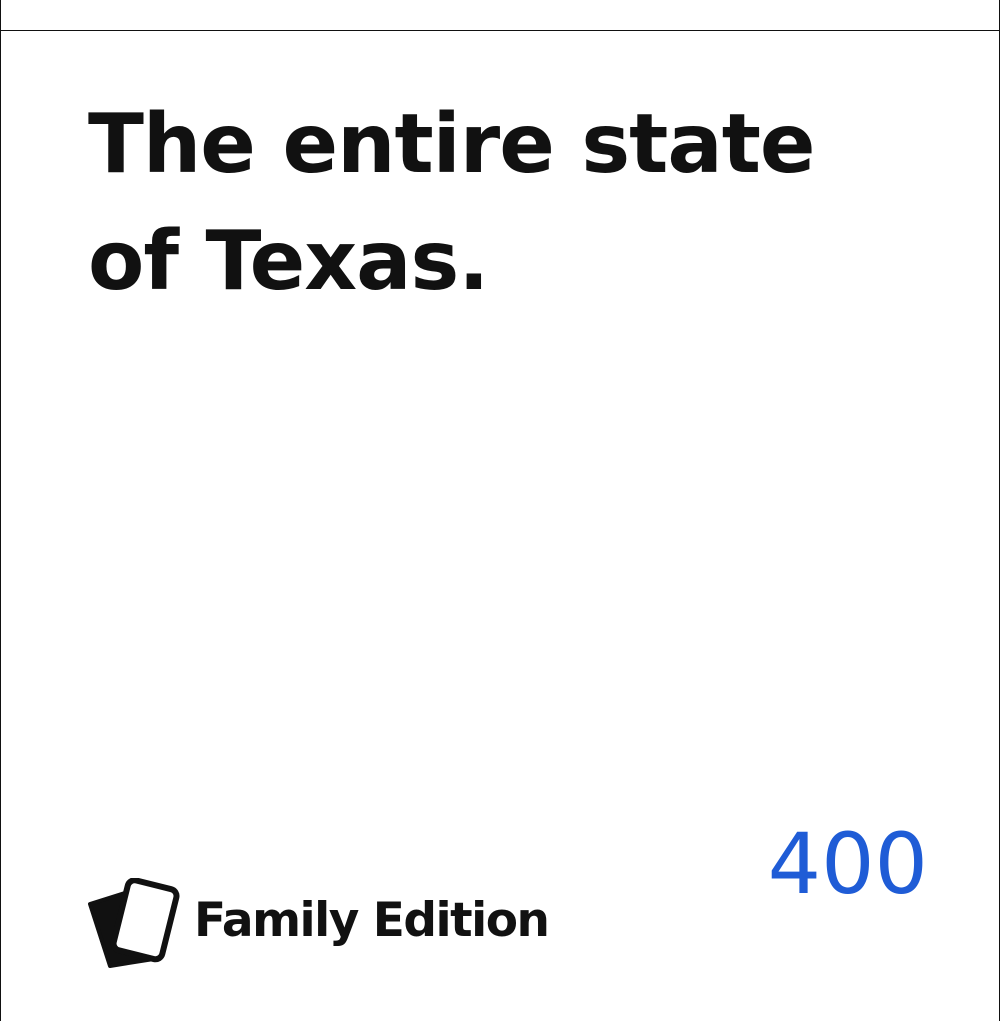  Describe the element at coordinates (372, 920) in the screenshot. I see `brand-name: Family Edition` at that location.